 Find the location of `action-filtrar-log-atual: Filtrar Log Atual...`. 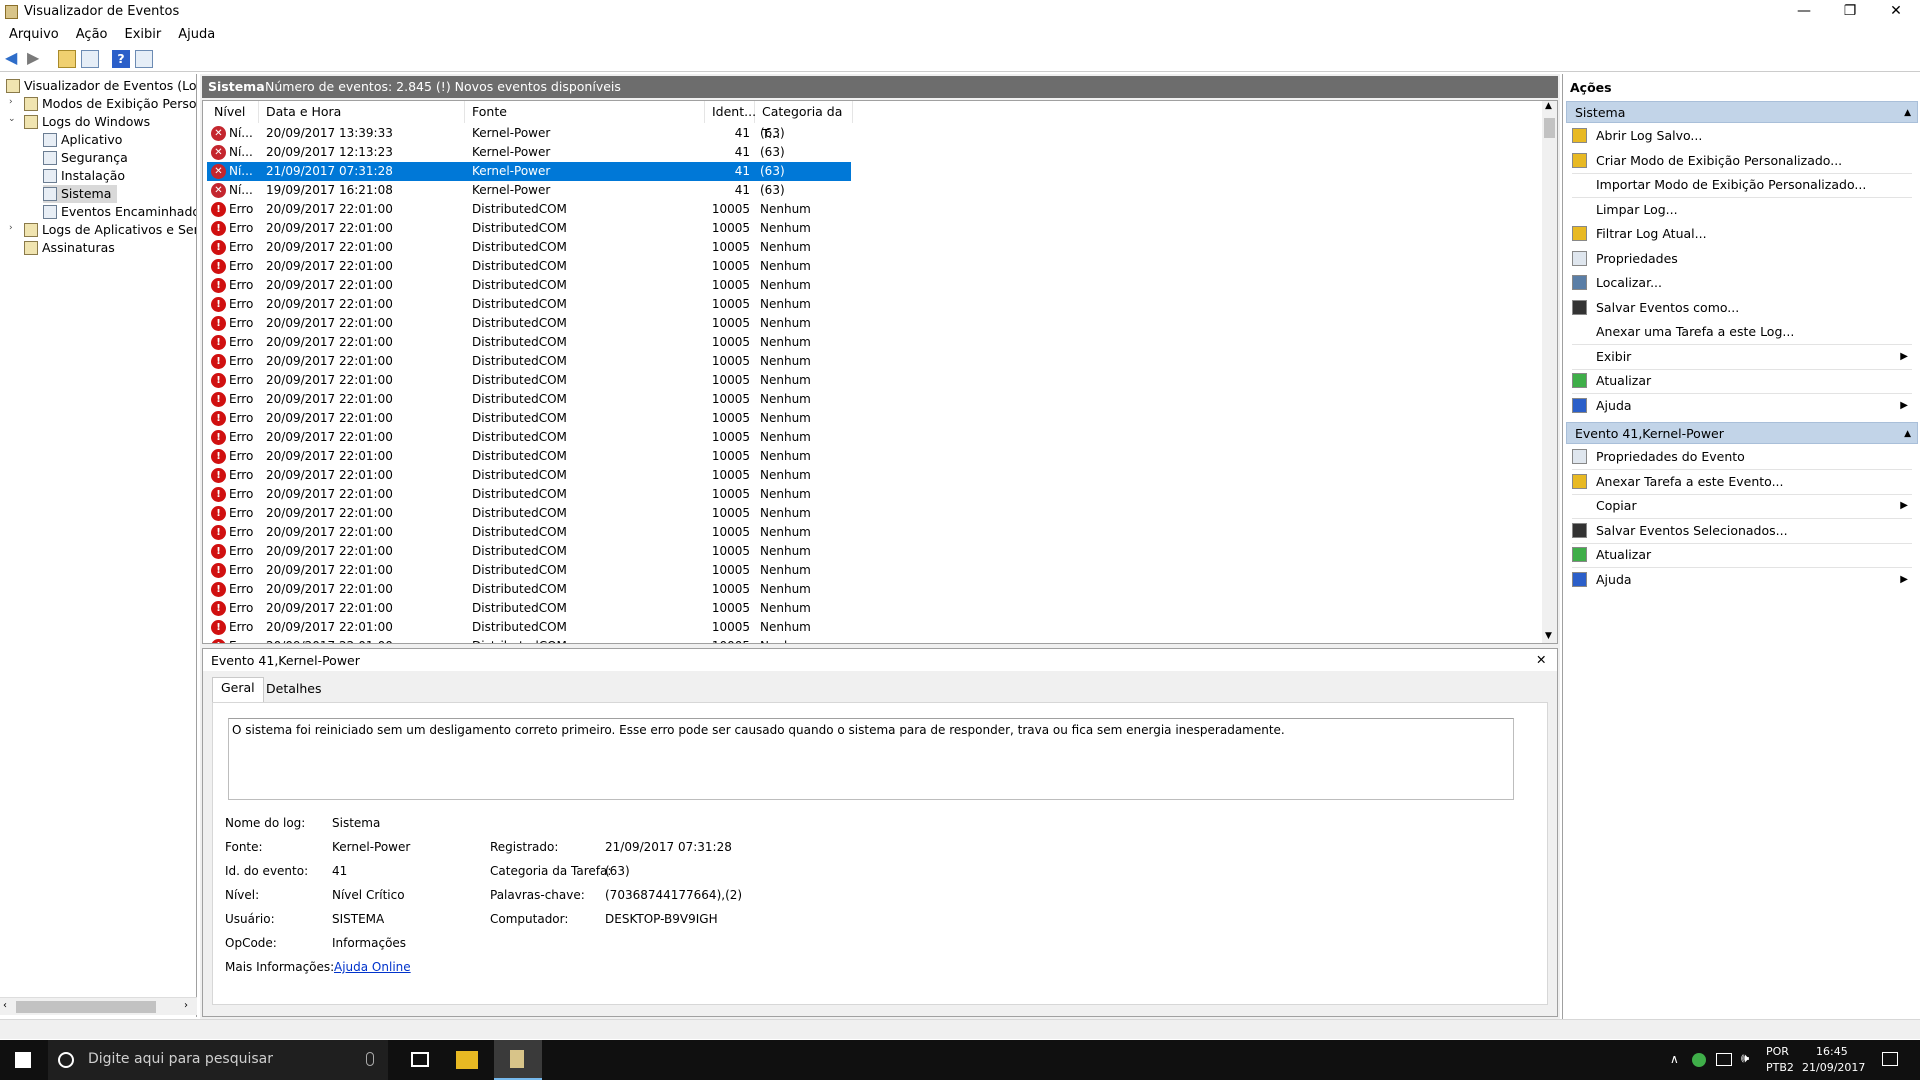

action-filtrar-log-atual: Filtrar Log Atual... is located at coordinates (1742, 234).